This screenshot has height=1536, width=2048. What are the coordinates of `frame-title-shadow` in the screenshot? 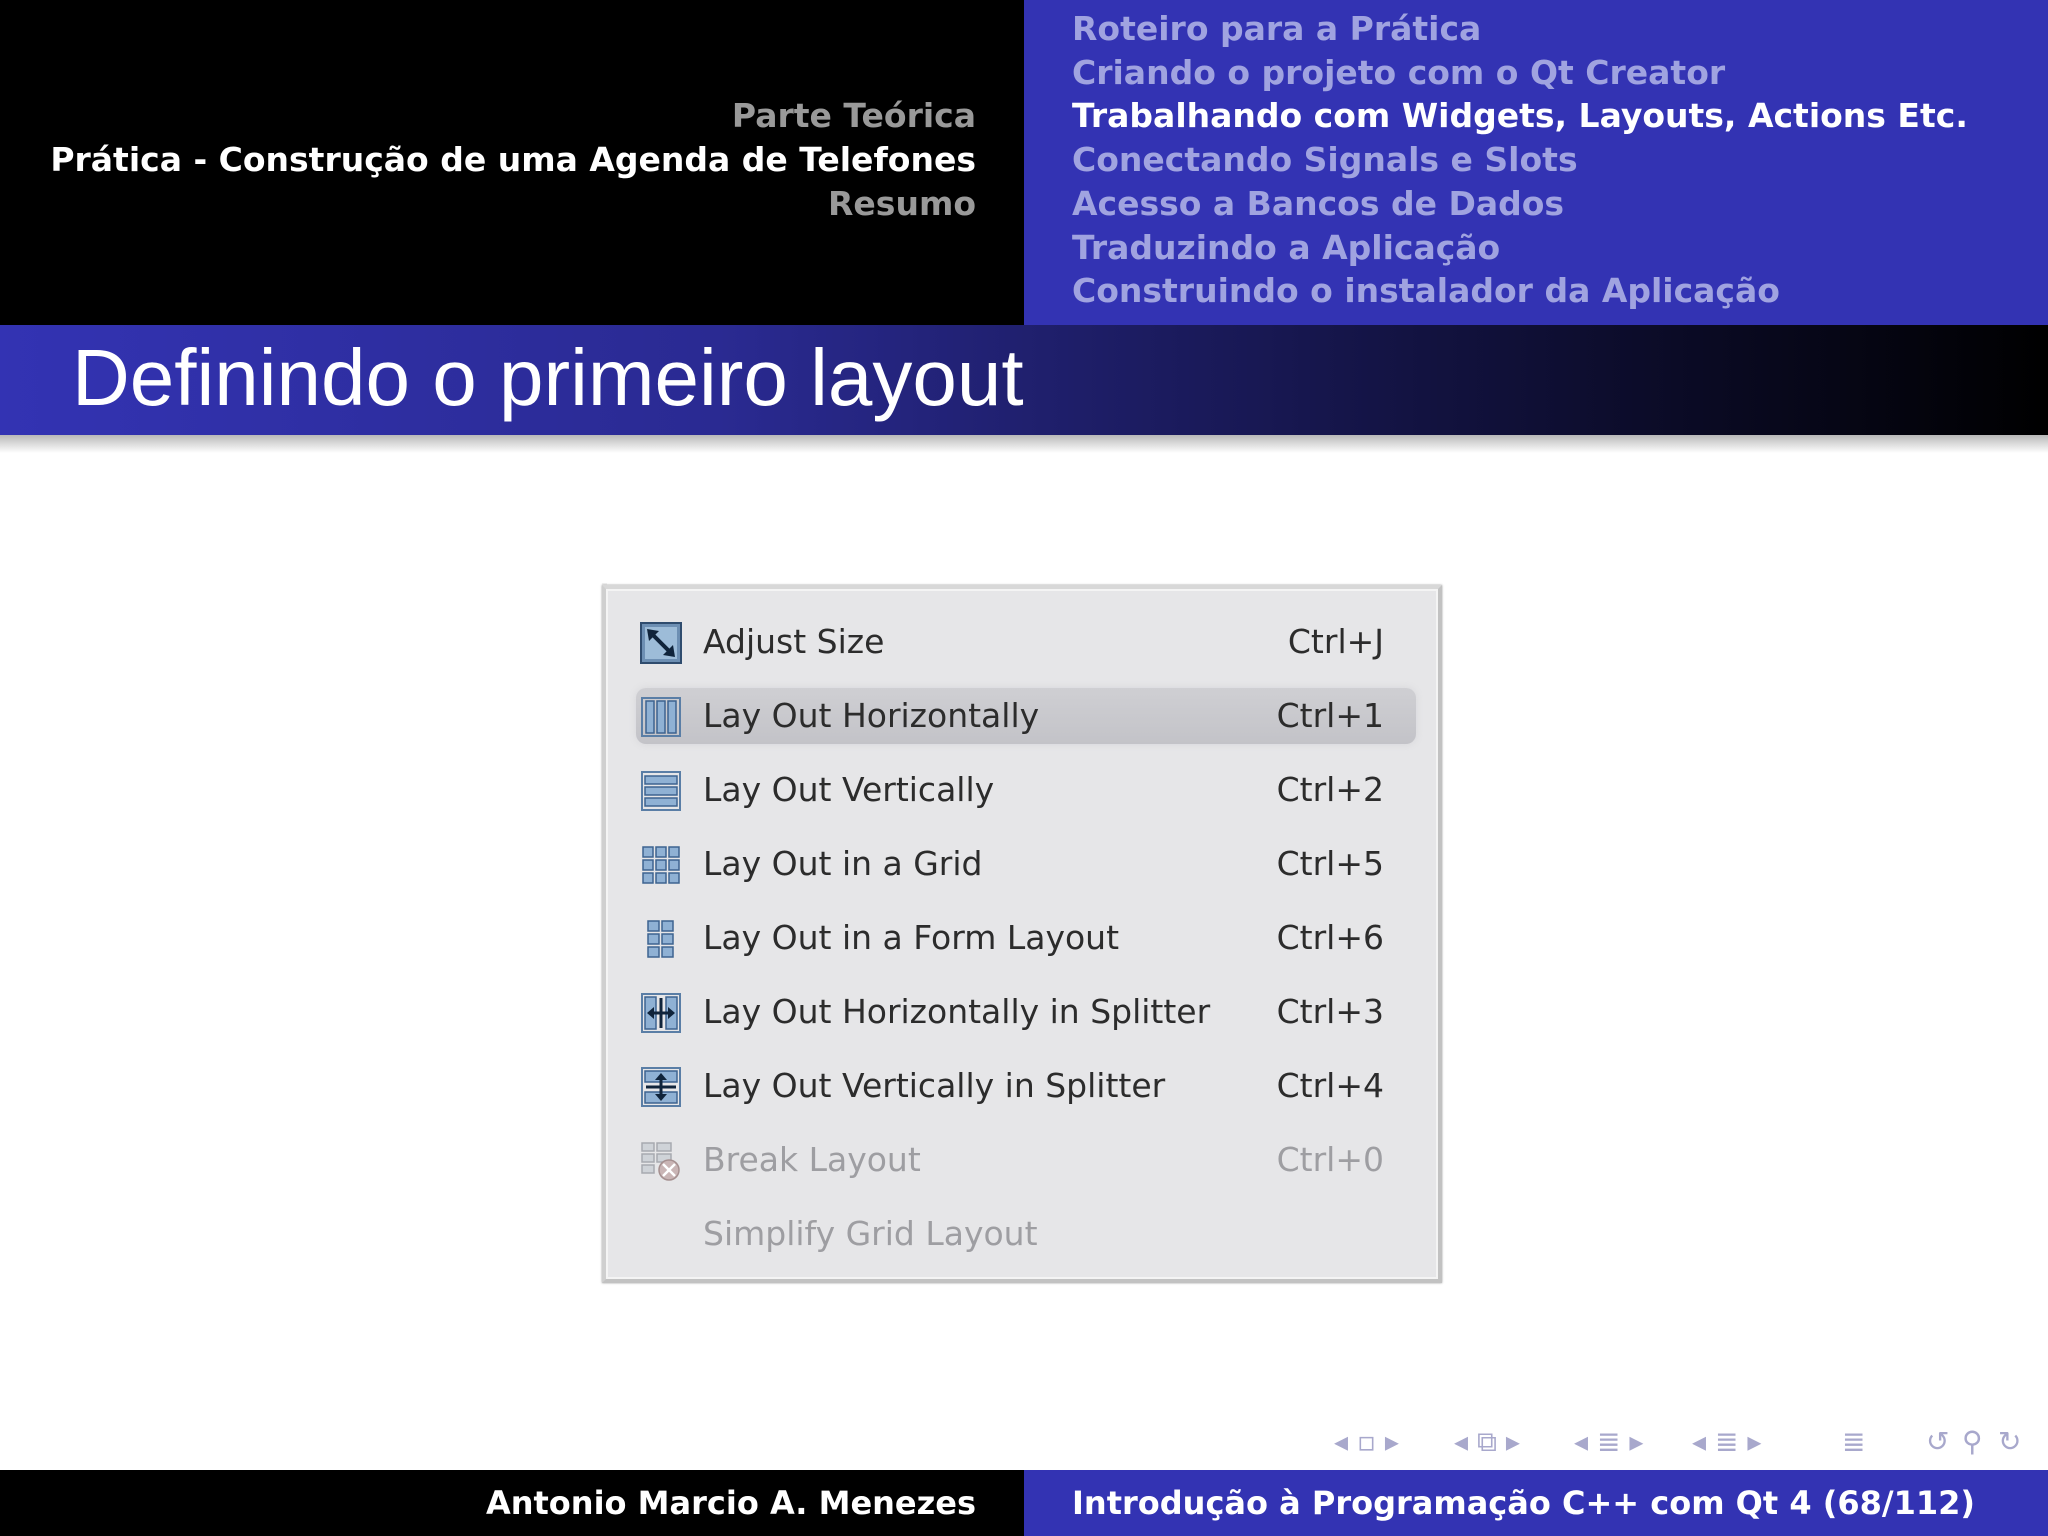 It's located at (1024, 444).